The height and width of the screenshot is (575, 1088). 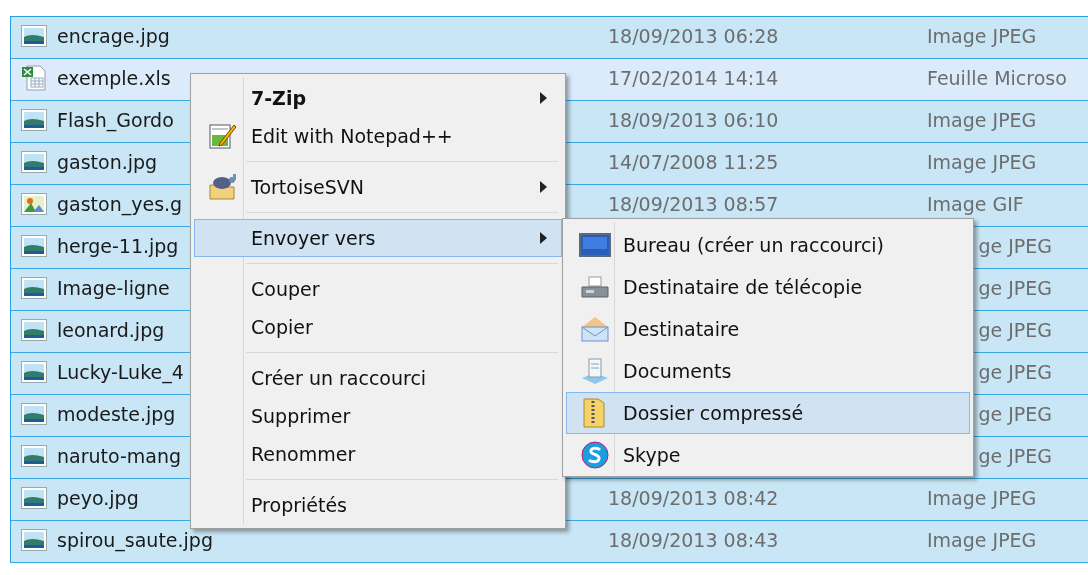 What do you see at coordinates (693, 203) in the screenshot?
I see `file-date: 18/09/2013 08:57` at bounding box center [693, 203].